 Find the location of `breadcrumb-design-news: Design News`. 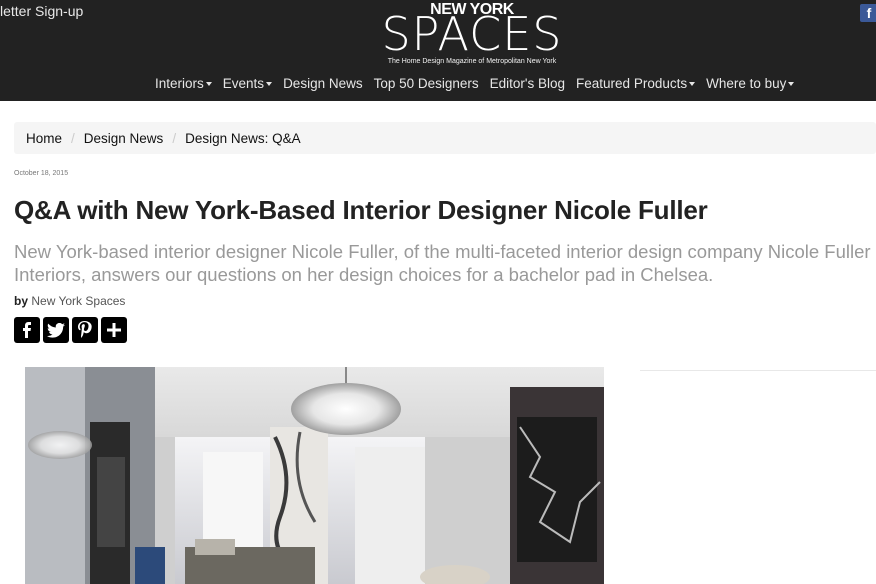

breadcrumb-design-news: Design News is located at coordinates (124, 138).